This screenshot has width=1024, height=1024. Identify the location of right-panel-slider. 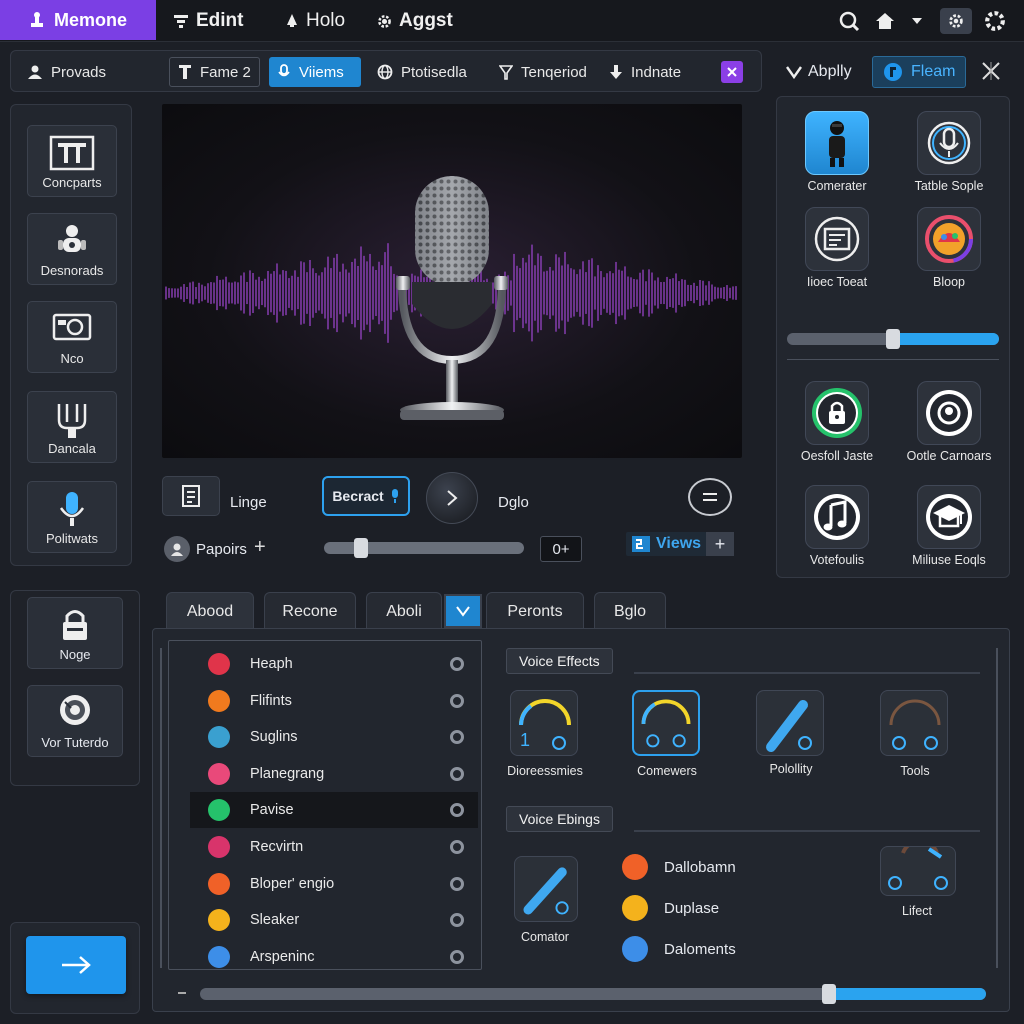
(893, 339).